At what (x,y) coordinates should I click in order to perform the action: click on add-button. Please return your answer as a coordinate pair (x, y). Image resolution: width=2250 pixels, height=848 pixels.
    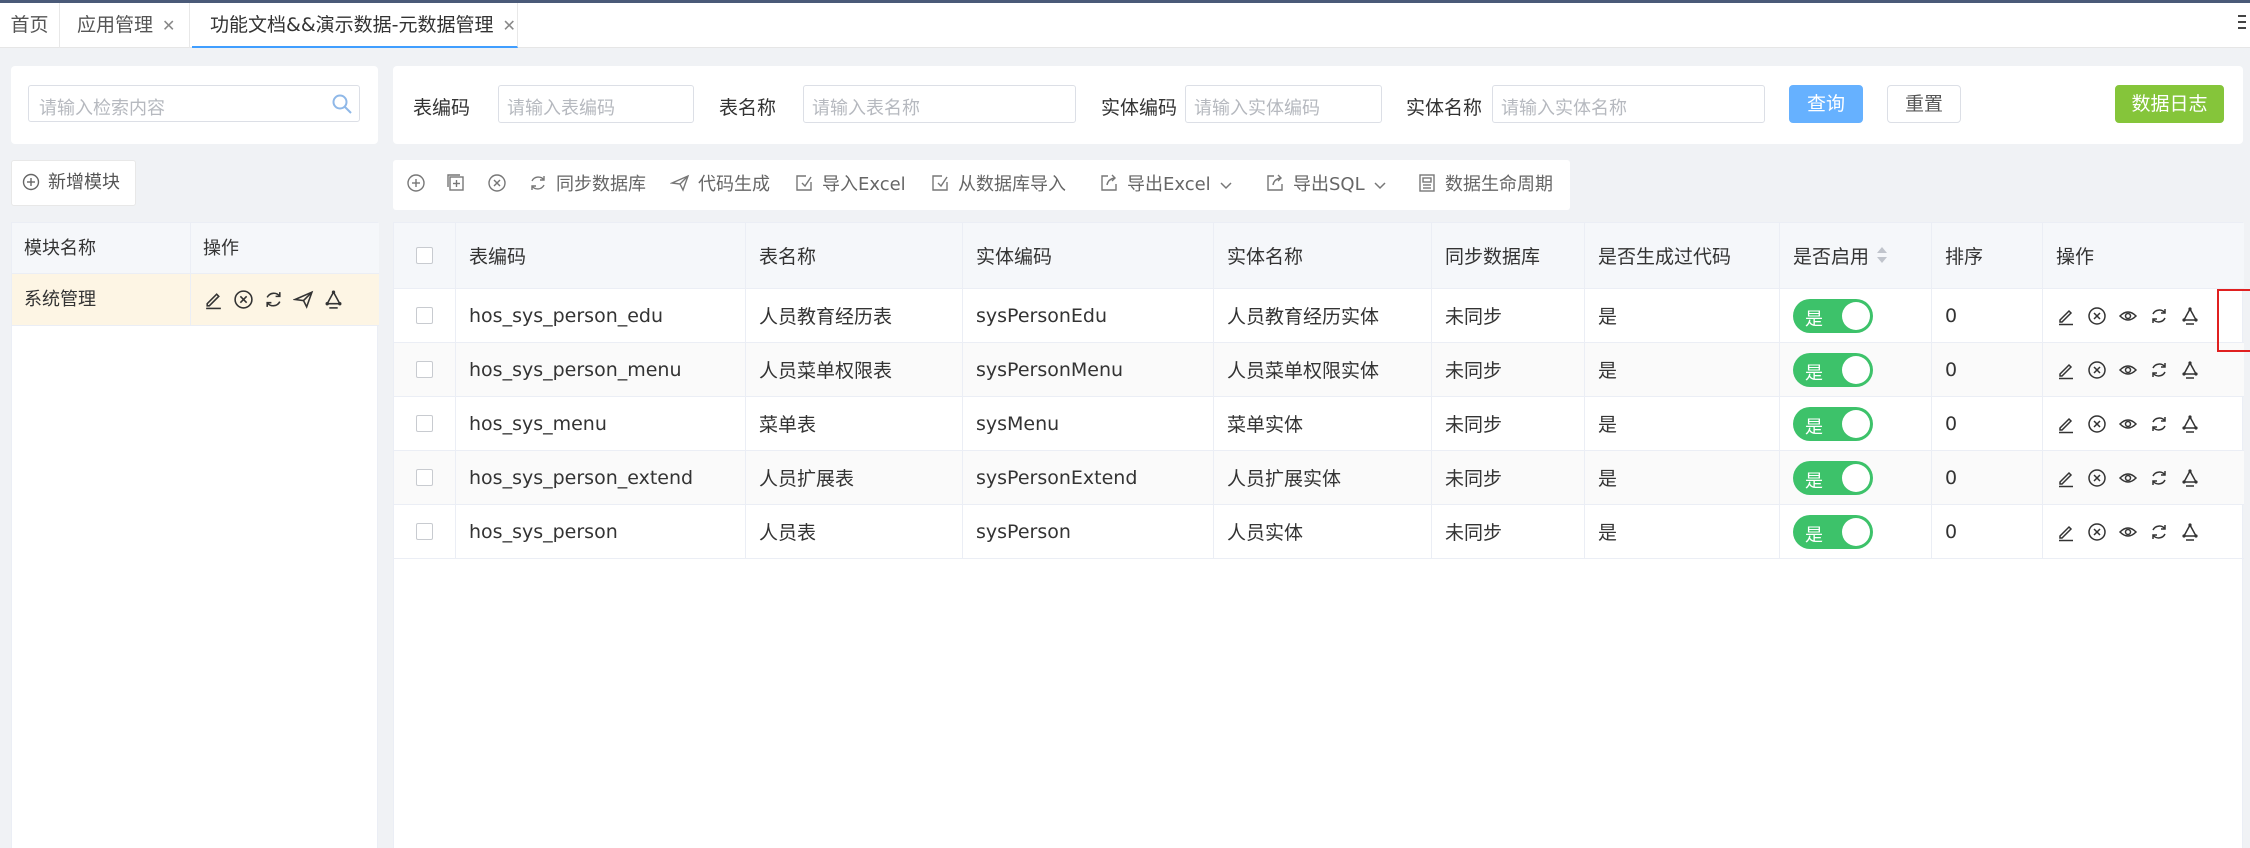
    Looking at the image, I should click on (420, 185).